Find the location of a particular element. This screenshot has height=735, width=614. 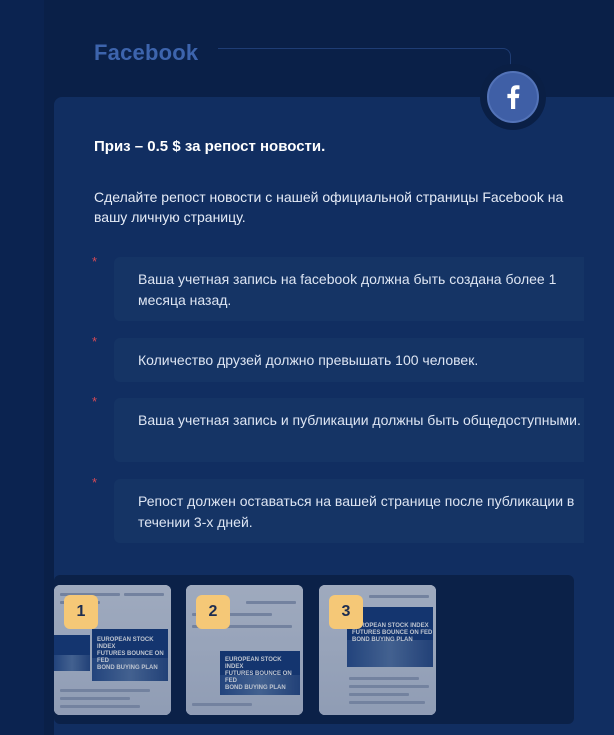

thumbnail-number-badge: 2 is located at coordinates (213, 612).